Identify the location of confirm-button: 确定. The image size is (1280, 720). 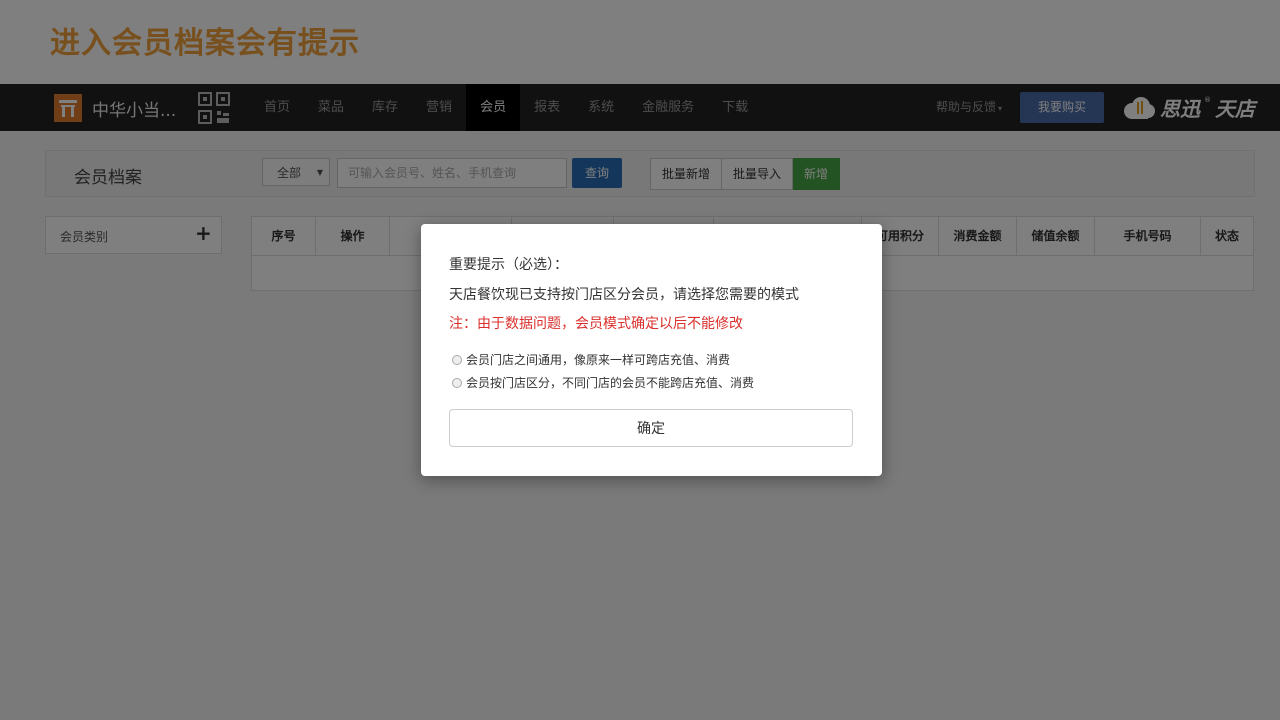
(651, 428).